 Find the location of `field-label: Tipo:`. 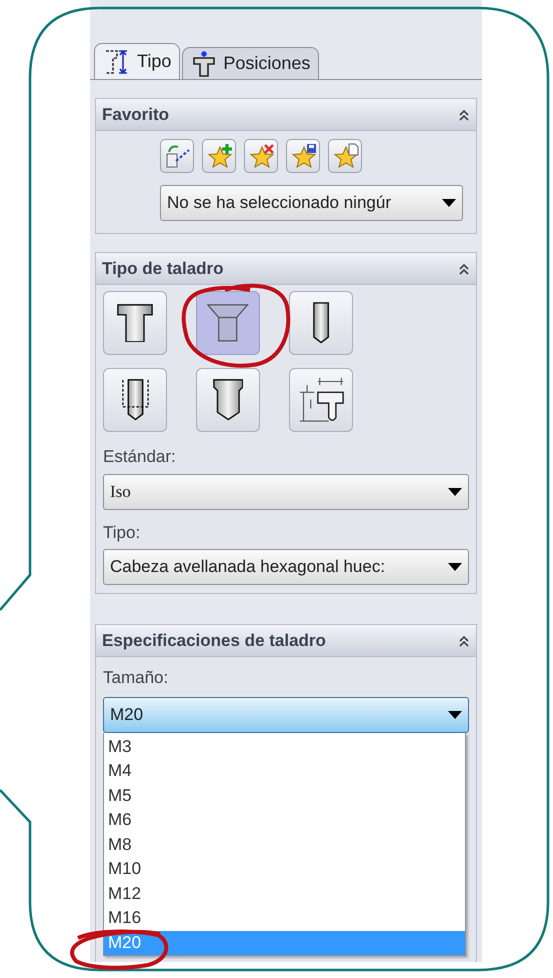

field-label: Tipo: is located at coordinates (122, 533).